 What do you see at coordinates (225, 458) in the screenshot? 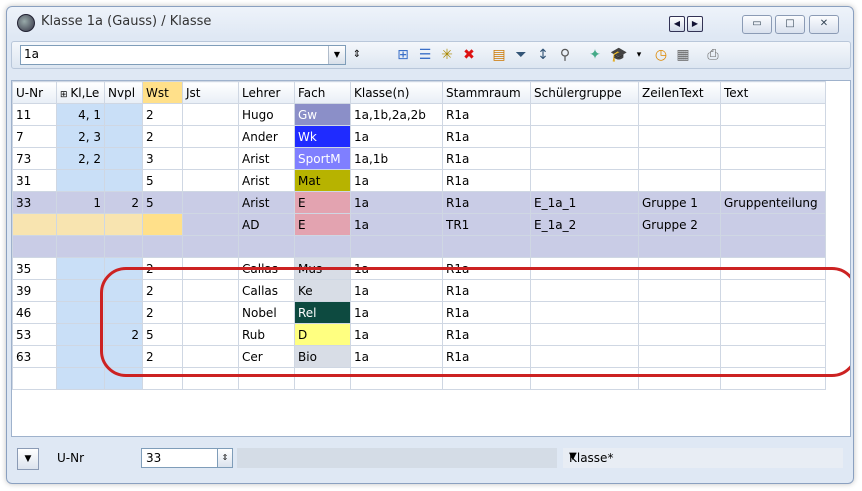
I see `unr-spinner: ⇕` at bounding box center [225, 458].